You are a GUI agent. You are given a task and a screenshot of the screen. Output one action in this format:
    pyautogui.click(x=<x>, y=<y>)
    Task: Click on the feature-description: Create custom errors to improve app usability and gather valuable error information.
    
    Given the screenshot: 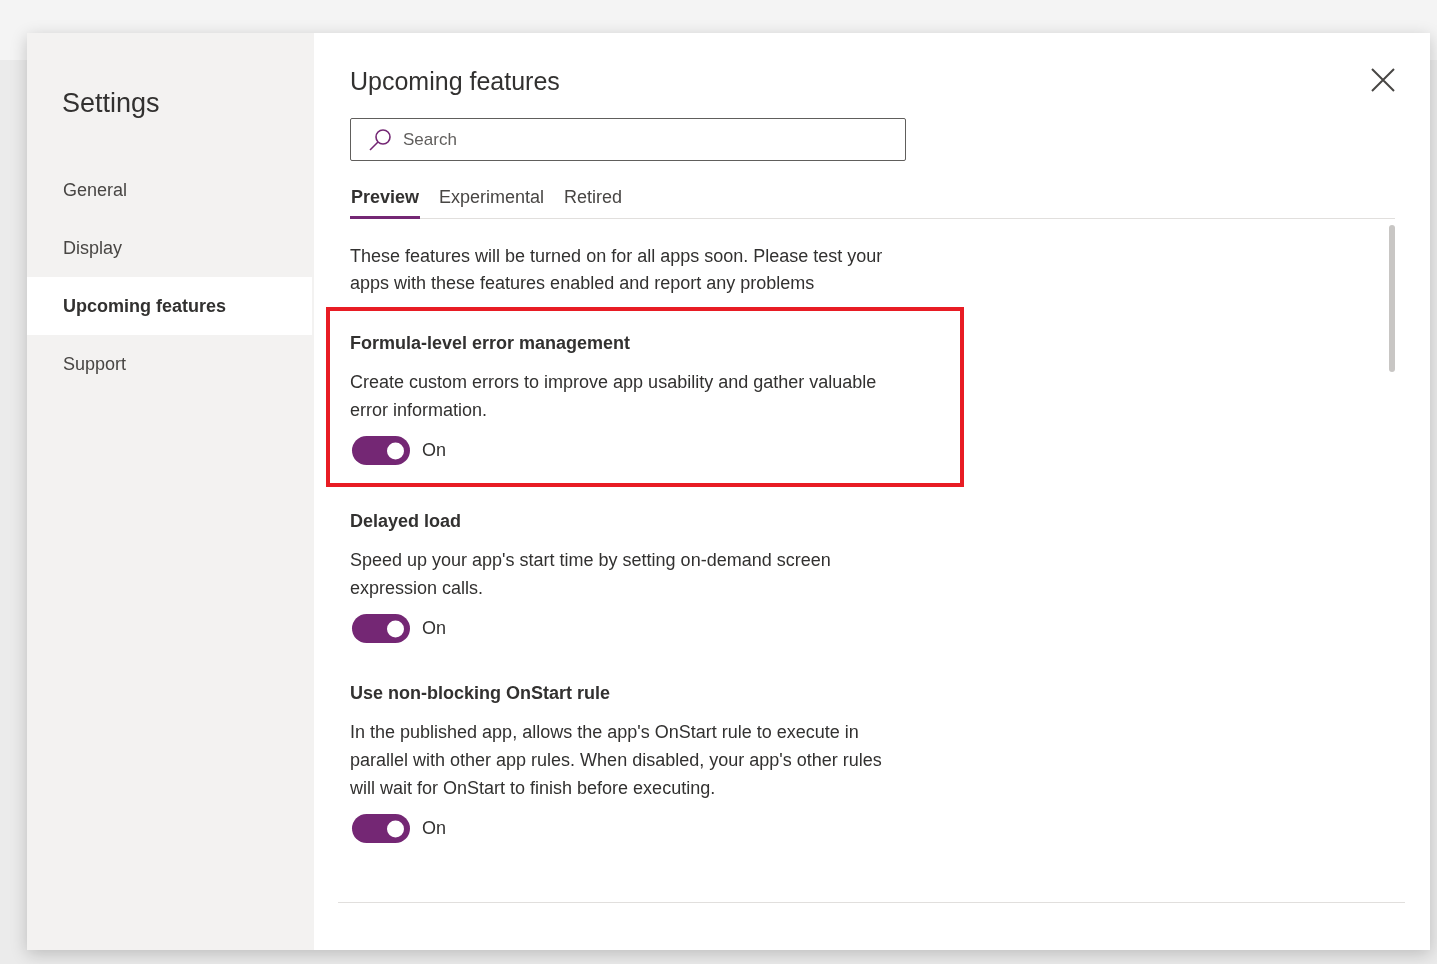 What is the action you would take?
    pyautogui.click(x=614, y=396)
    